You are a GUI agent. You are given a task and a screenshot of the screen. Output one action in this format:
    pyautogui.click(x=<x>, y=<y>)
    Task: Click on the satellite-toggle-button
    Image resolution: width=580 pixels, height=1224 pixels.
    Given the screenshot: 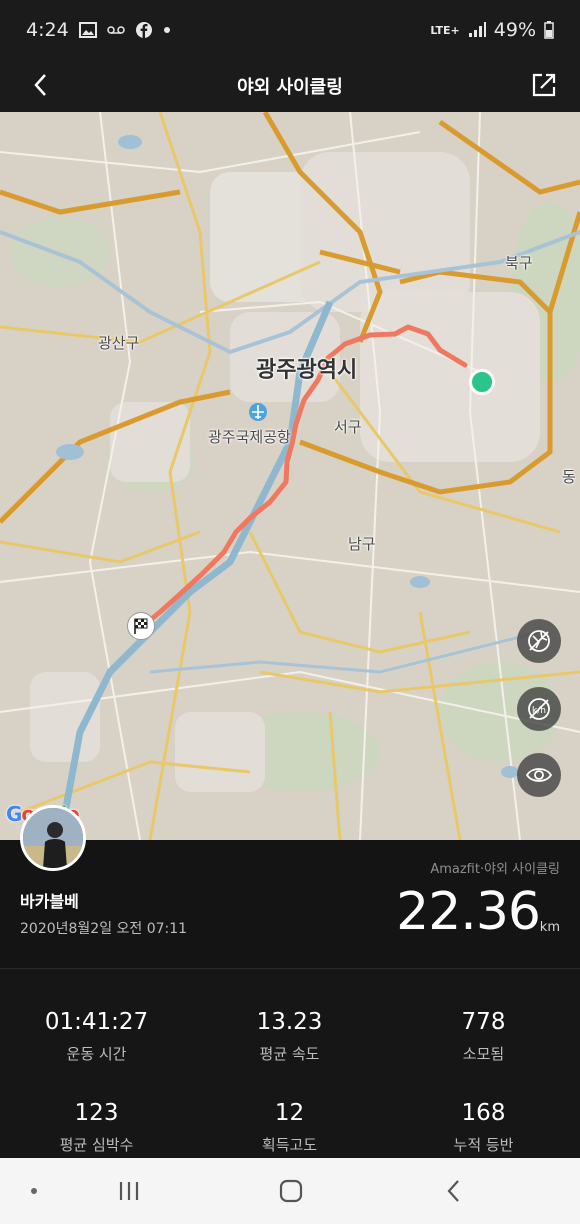 What is the action you would take?
    pyautogui.click(x=539, y=641)
    